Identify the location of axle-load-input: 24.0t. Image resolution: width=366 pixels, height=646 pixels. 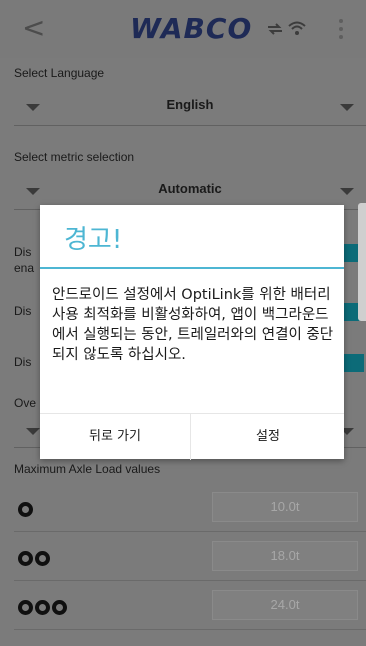
(285, 605).